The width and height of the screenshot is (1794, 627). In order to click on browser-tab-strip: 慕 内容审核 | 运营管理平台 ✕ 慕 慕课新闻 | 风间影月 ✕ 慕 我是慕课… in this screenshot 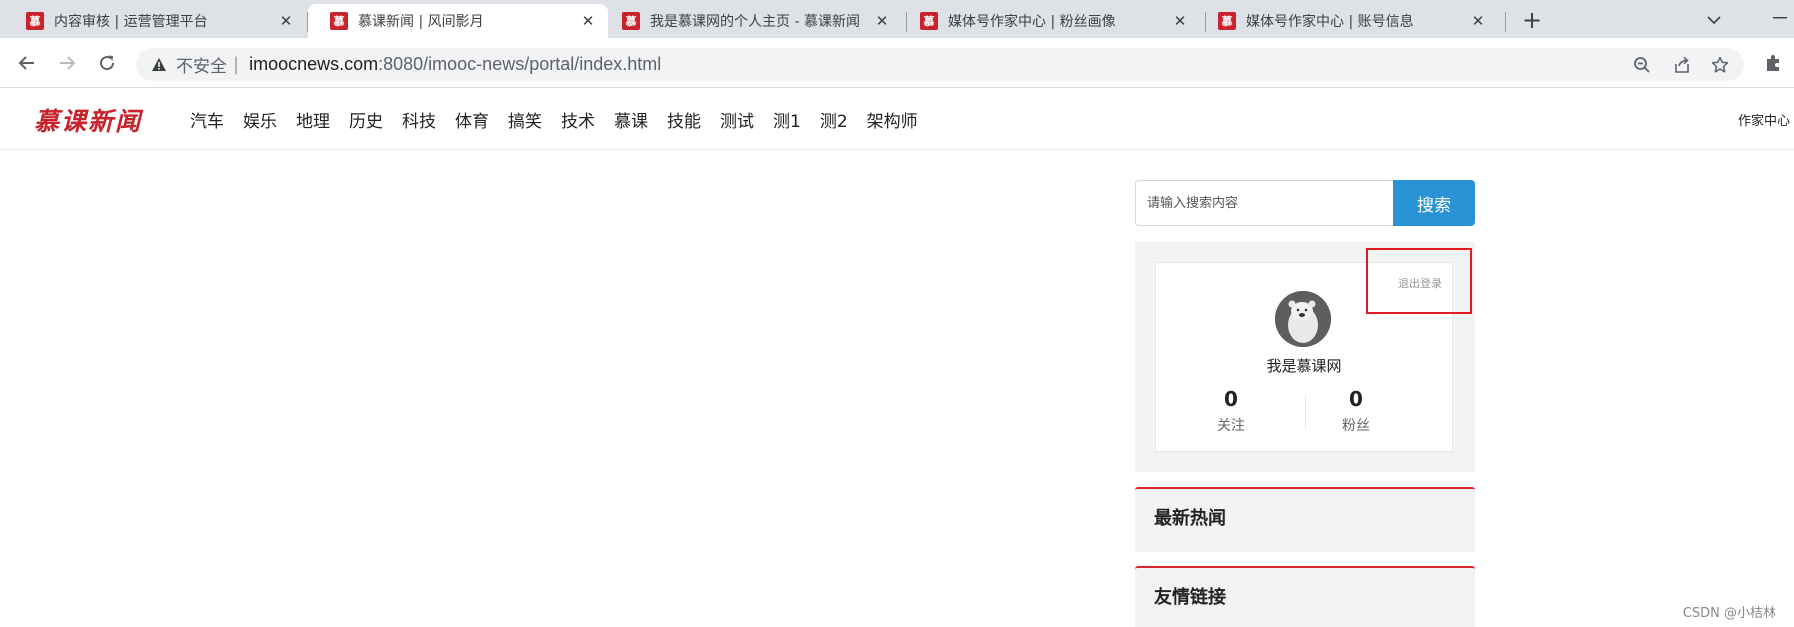, I will do `click(897, 19)`.